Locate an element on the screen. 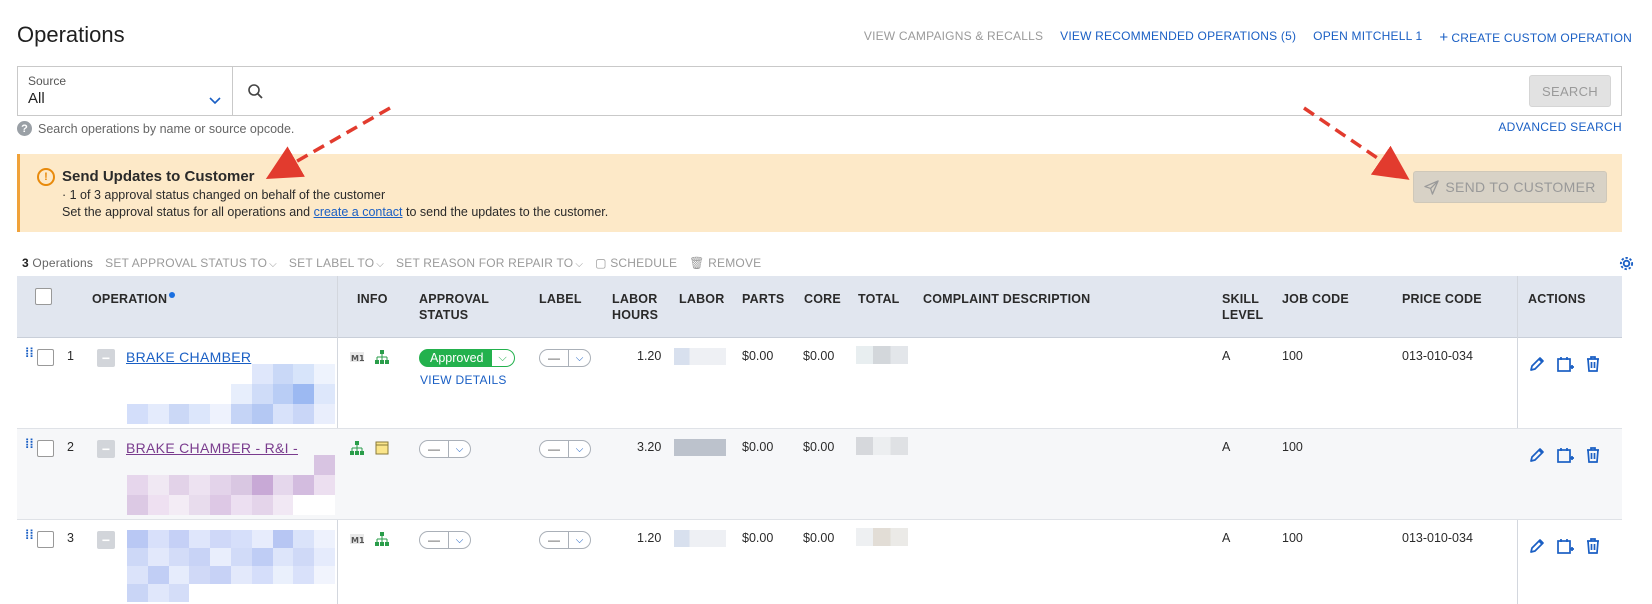  row-number: 2 is located at coordinates (70, 447).